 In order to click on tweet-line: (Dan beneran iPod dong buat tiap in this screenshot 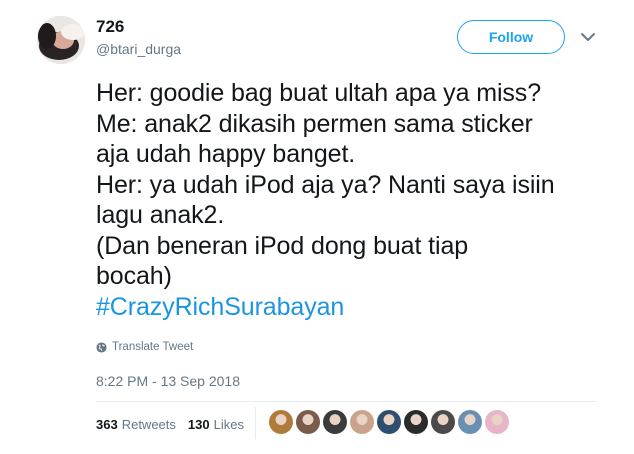, I will do `click(282, 245)`.